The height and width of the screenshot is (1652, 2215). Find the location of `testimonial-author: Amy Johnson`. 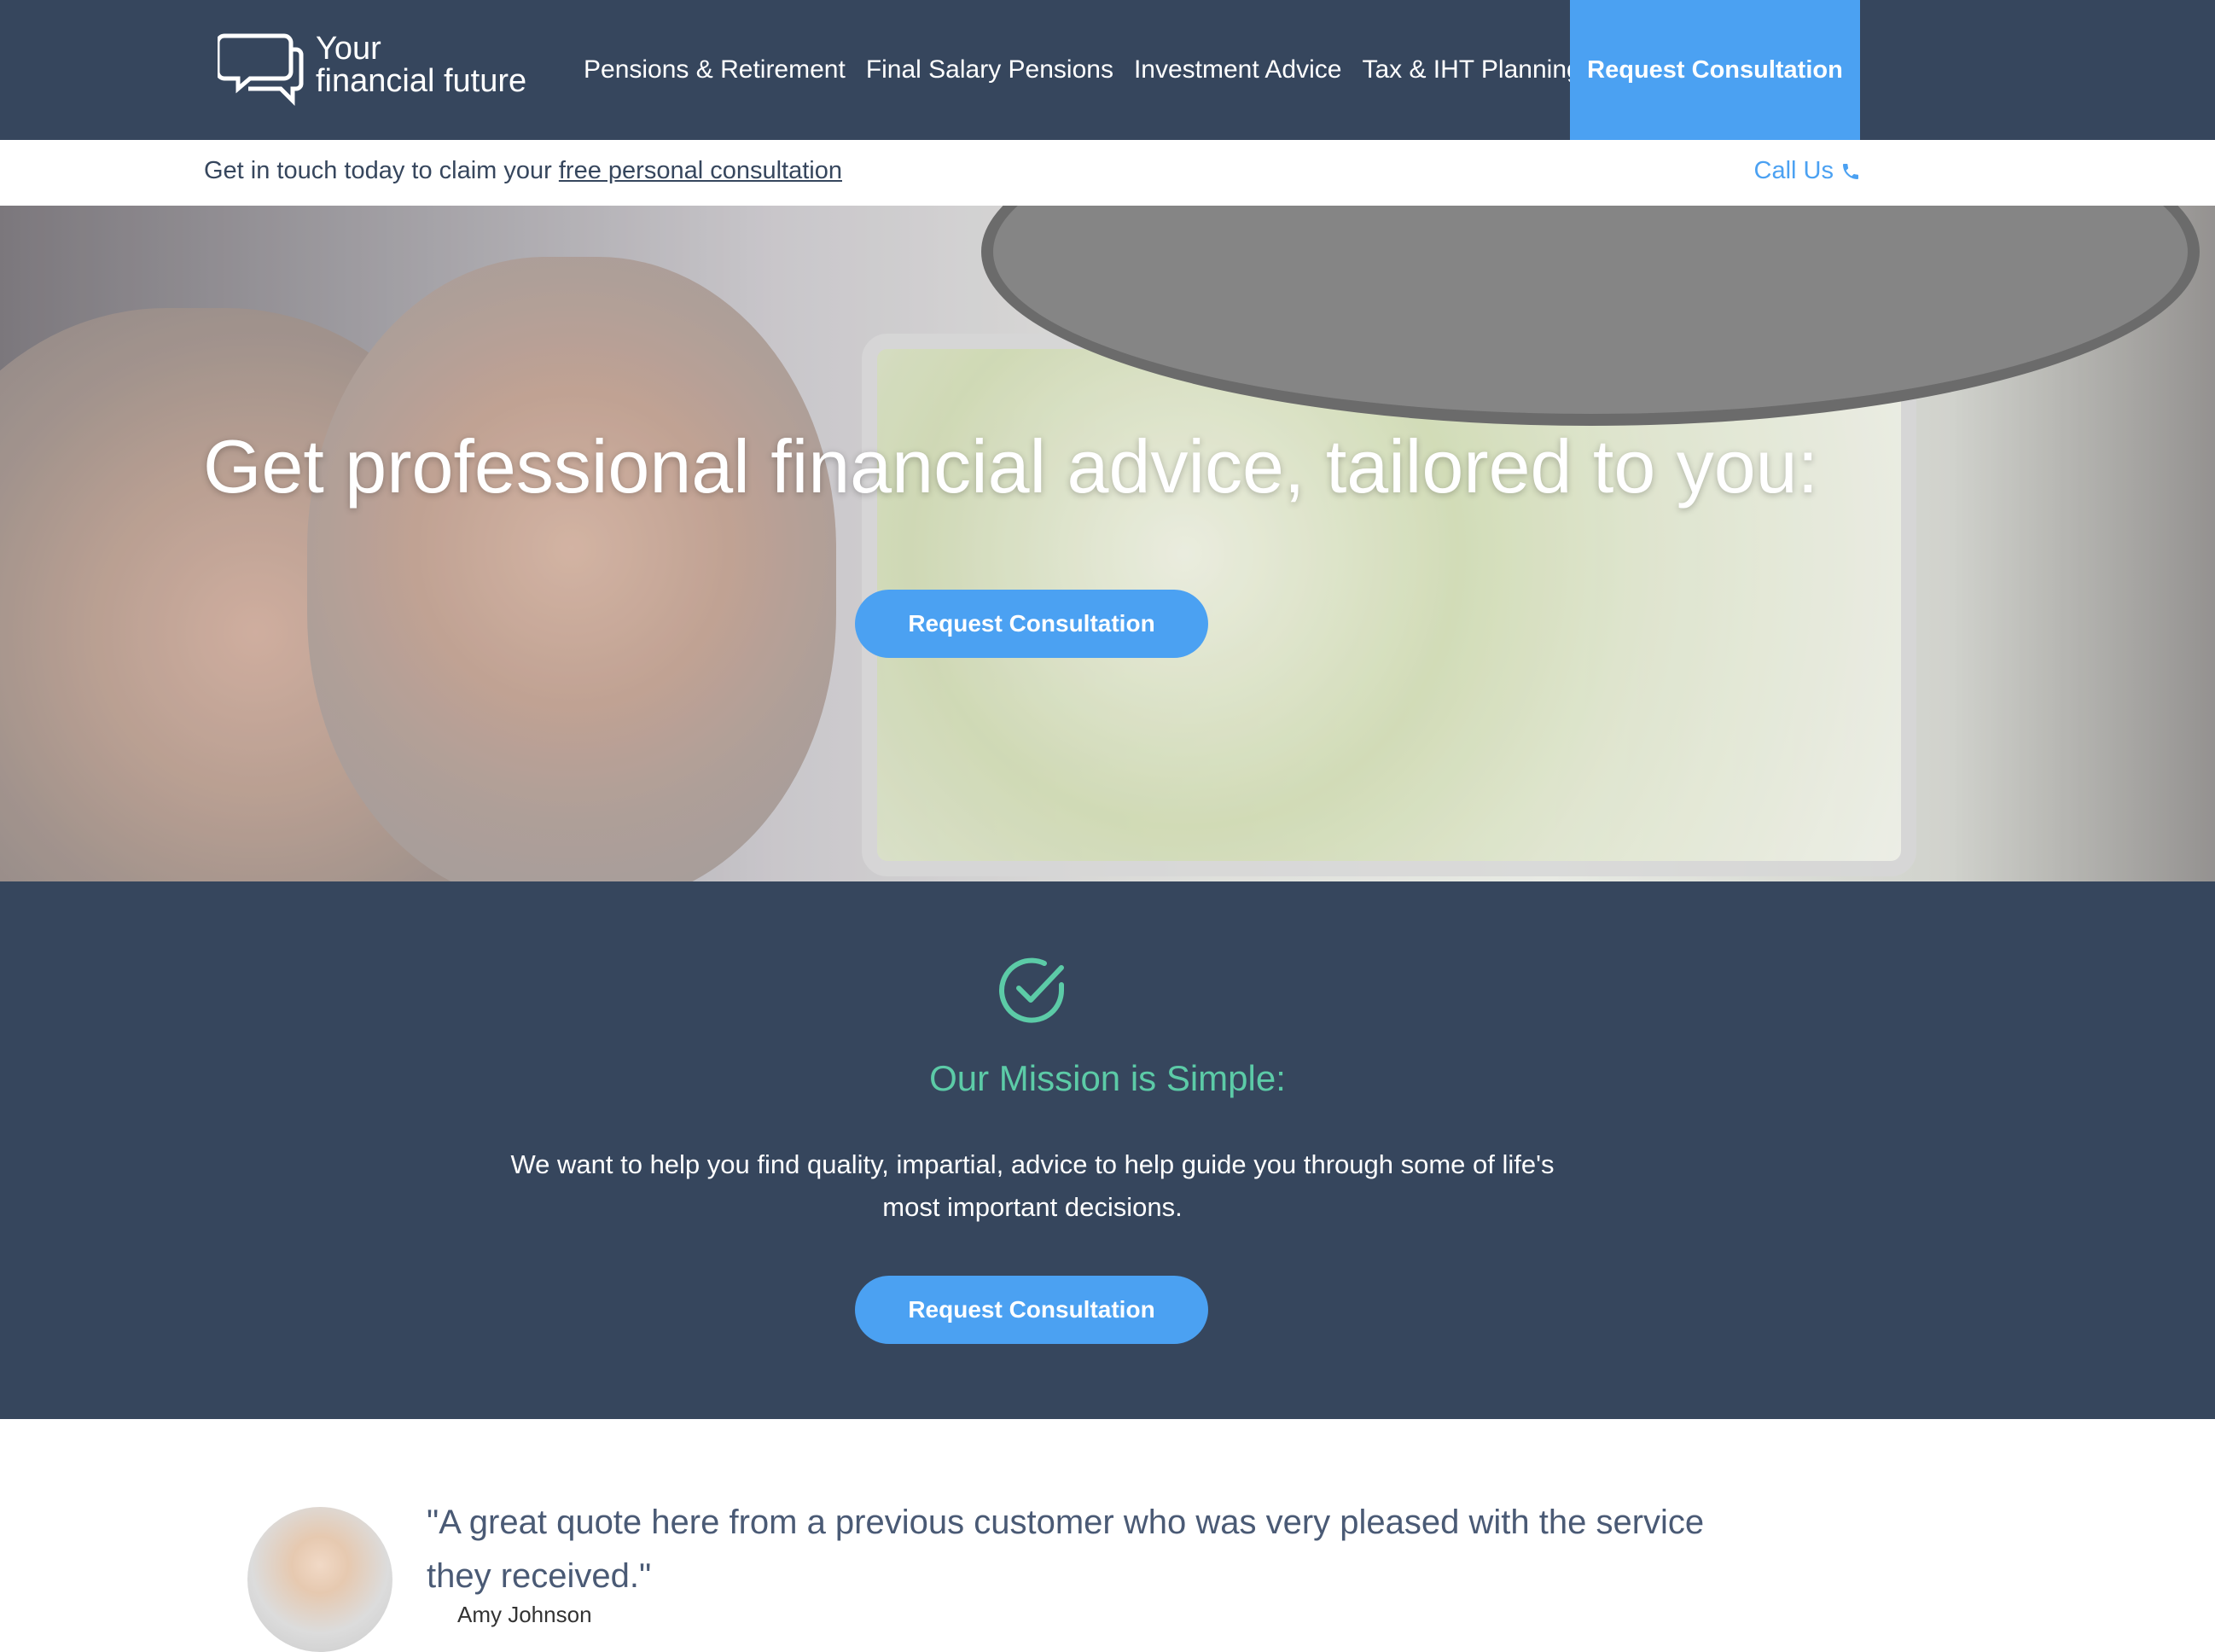

testimonial-author: Amy Johnson is located at coordinates (524, 1614).